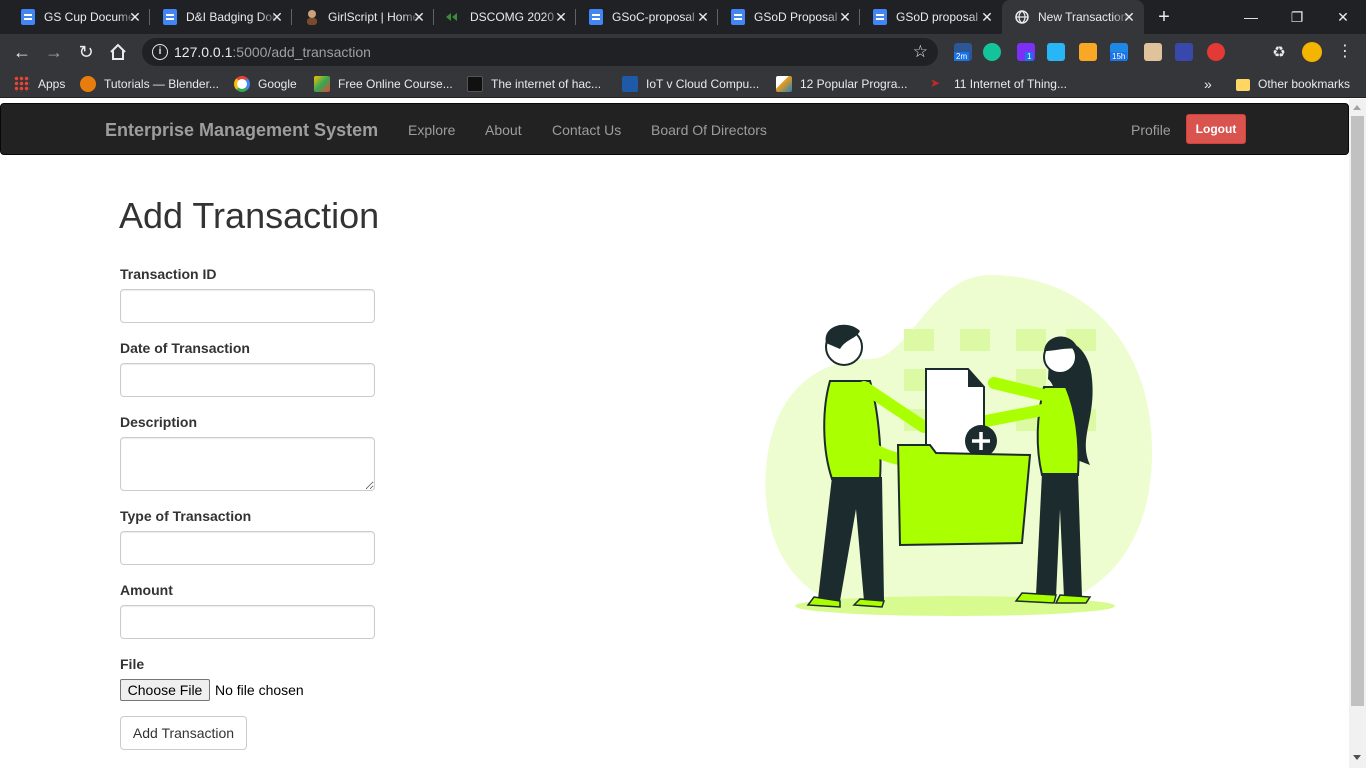  I want to click on minimize-icon: —, so click(1251, 17).